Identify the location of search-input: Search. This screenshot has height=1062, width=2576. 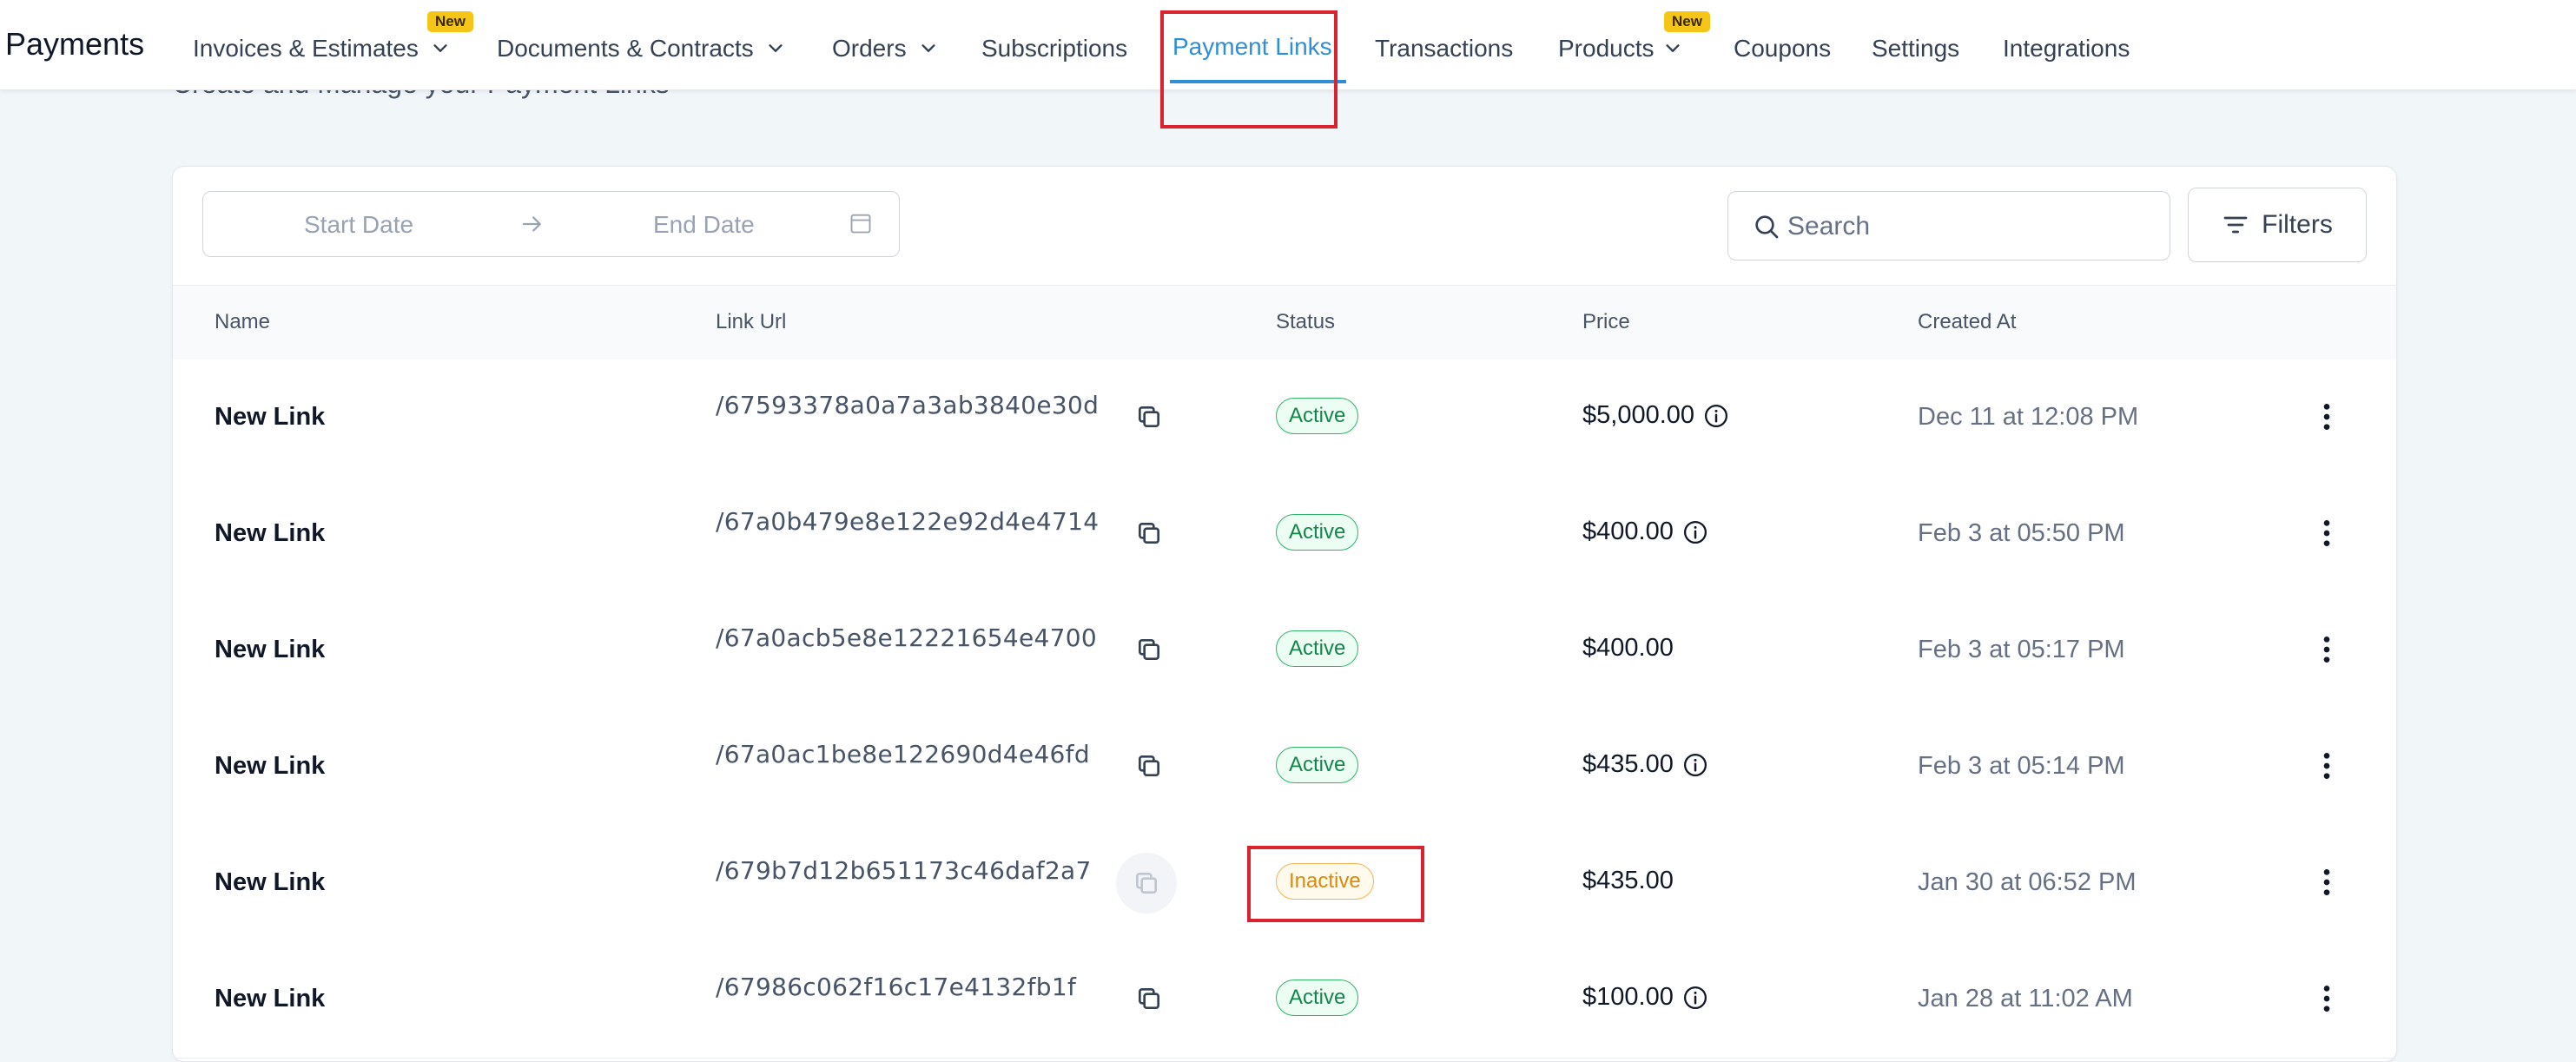
(1949, 226).